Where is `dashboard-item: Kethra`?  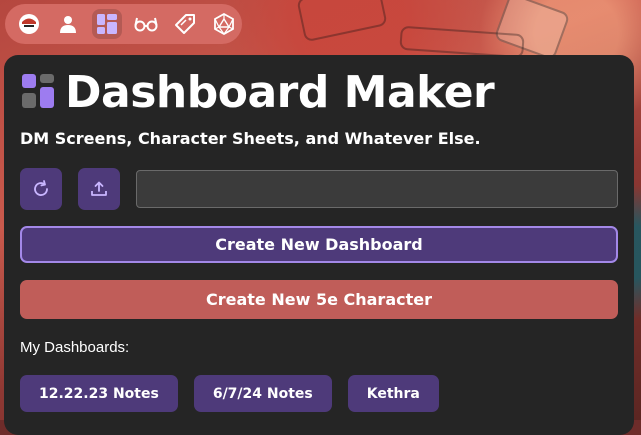 dashboard-item: Kethra is located at coordinates (393, 393).